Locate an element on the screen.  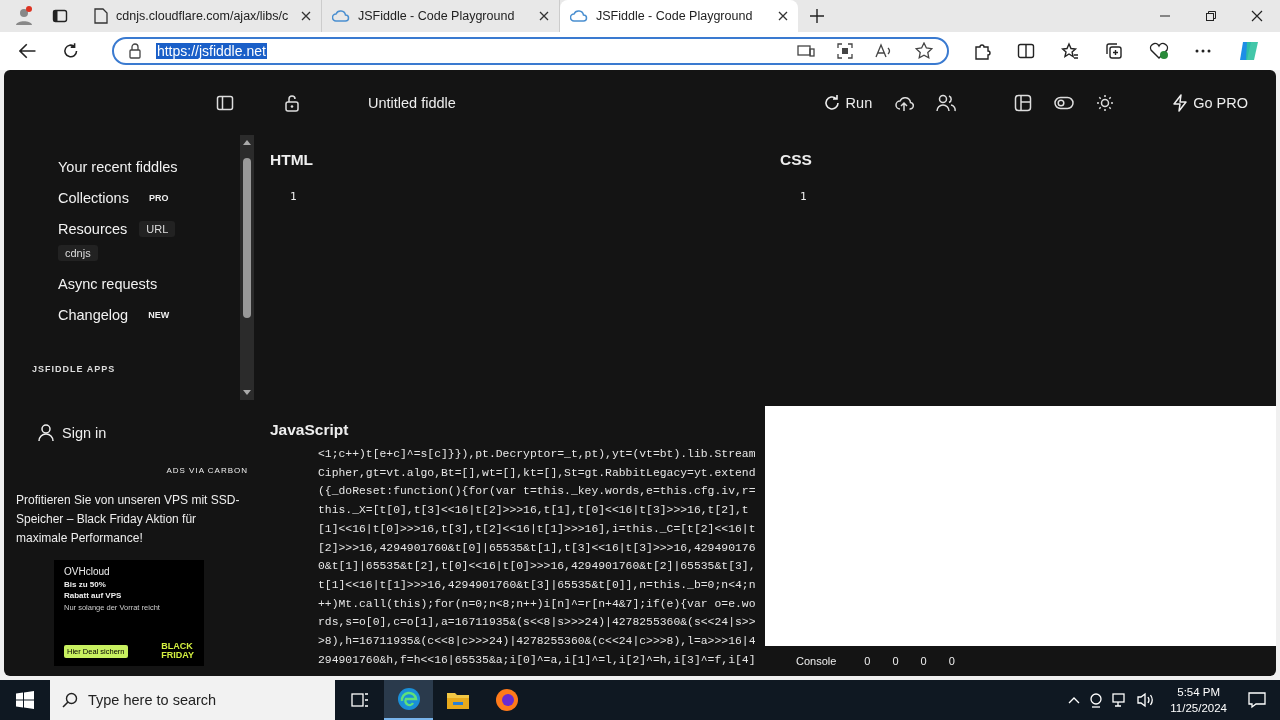
ads-via-carbon-link: ADS VIA CARBON is located at coordinates (207, 470).